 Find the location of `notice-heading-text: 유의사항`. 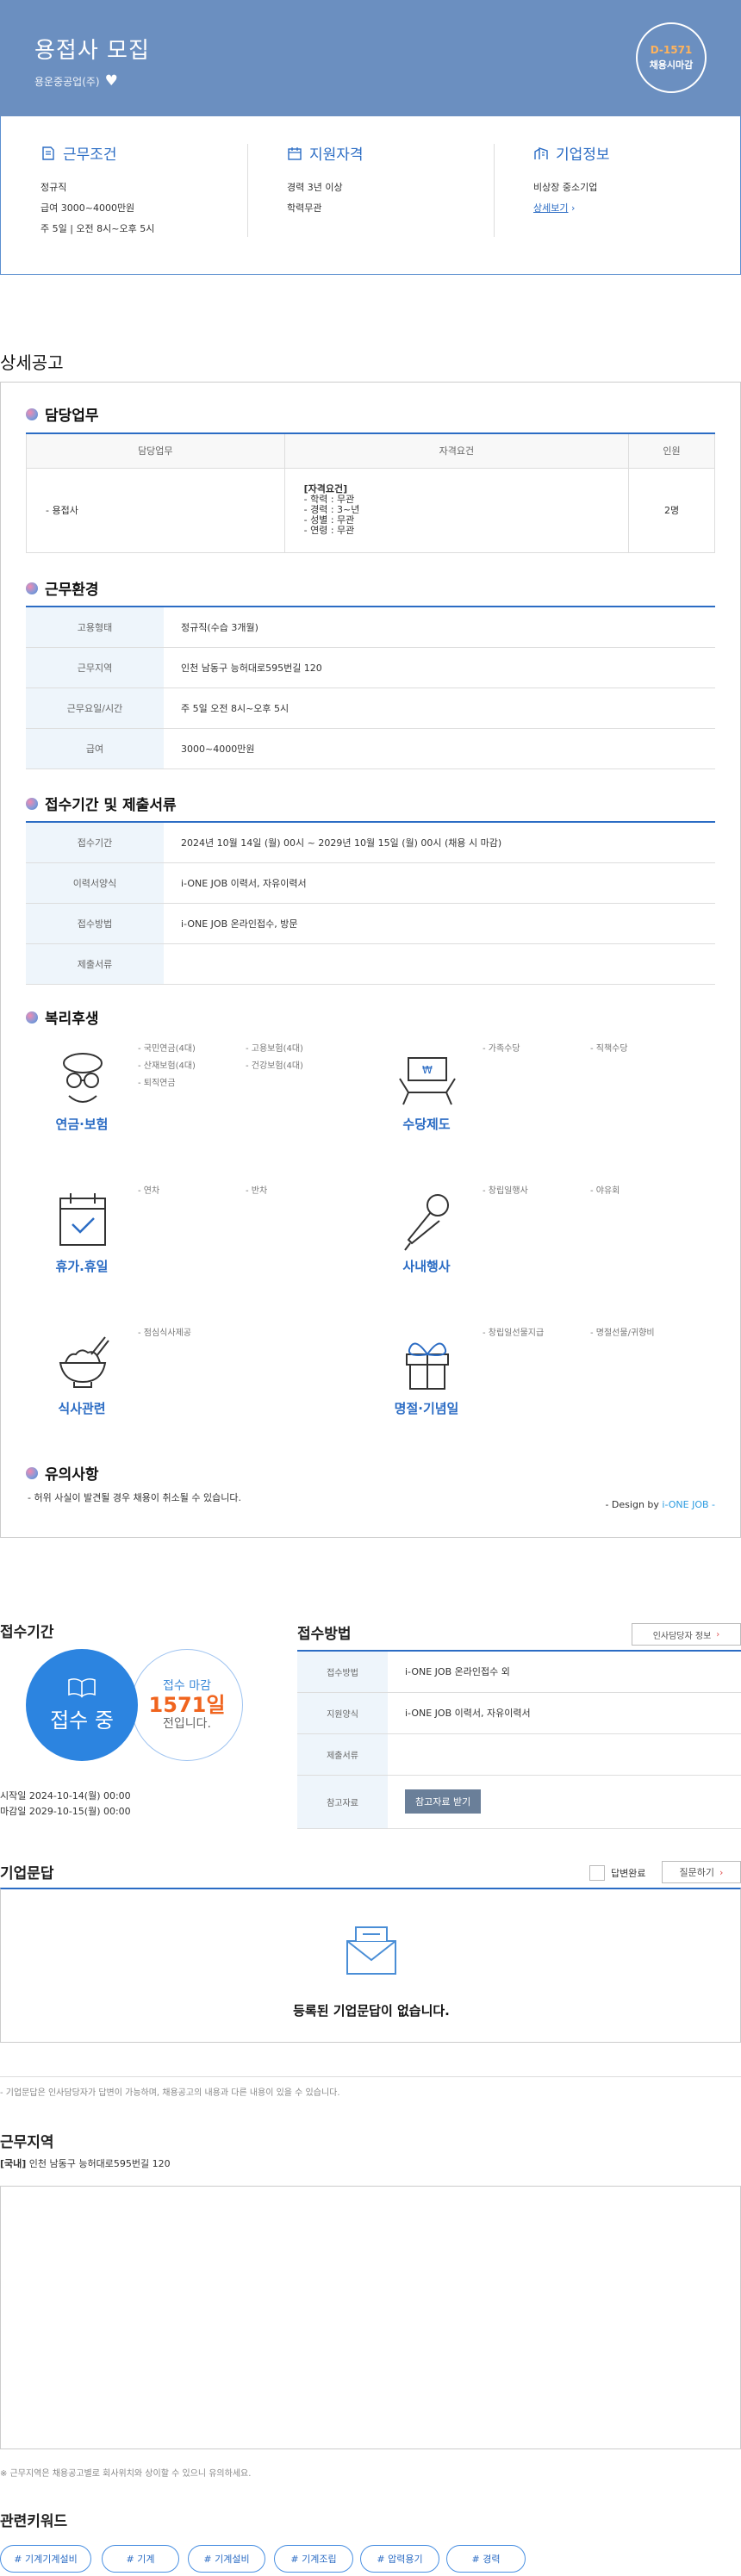

notice-heading-text: 유의사항 is located at coordinates (72, 1475).